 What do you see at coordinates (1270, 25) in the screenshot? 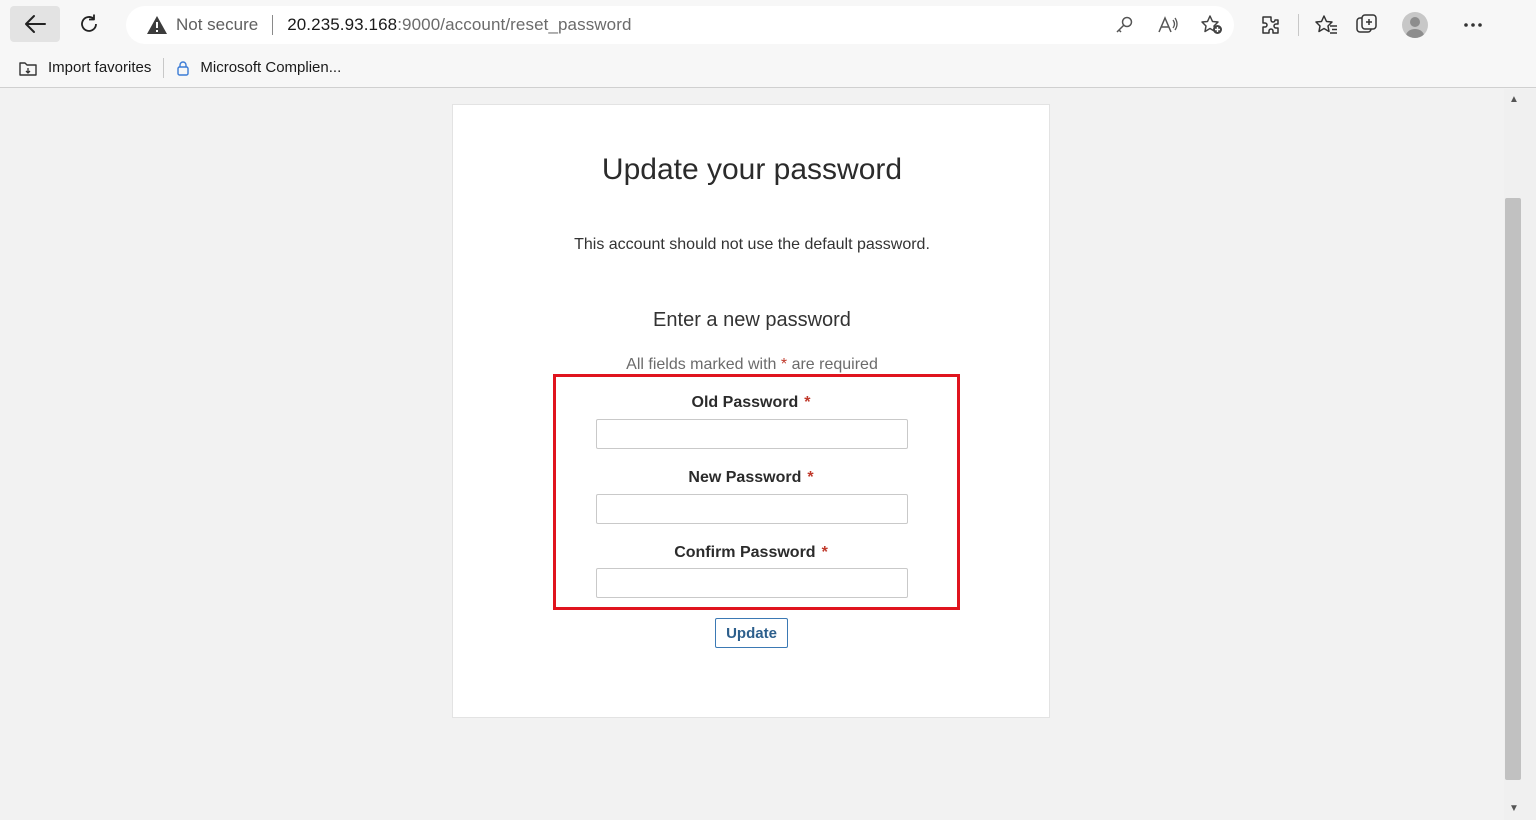
I see `extensions-icon` at bounding box center [1270, 25].